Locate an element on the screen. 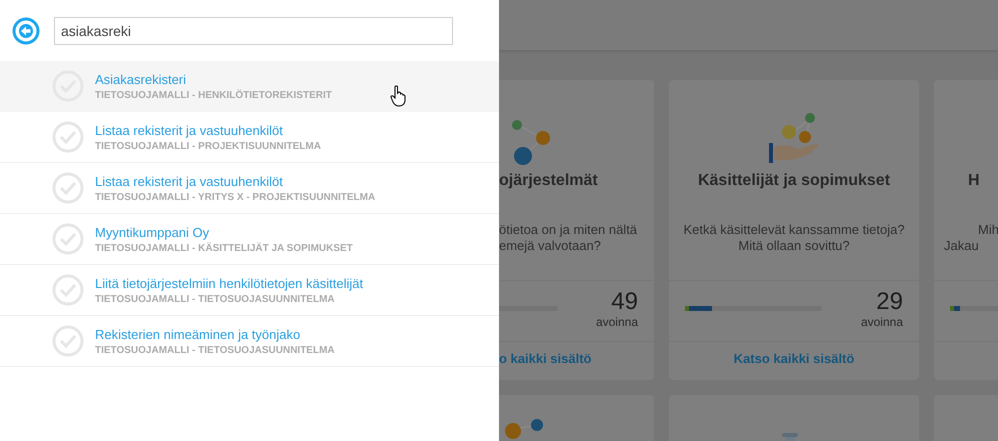  card-description: emejä valvotaan? is located at coordinates (550, 246).